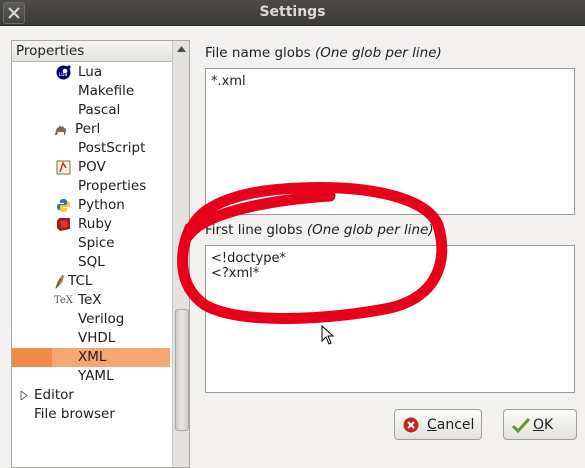 The image size is (585, 468). What do you see at coordinates (91, 262) in the screenshot?
I see `tree-item-sql: SQL` at bounding box center [91, 262].